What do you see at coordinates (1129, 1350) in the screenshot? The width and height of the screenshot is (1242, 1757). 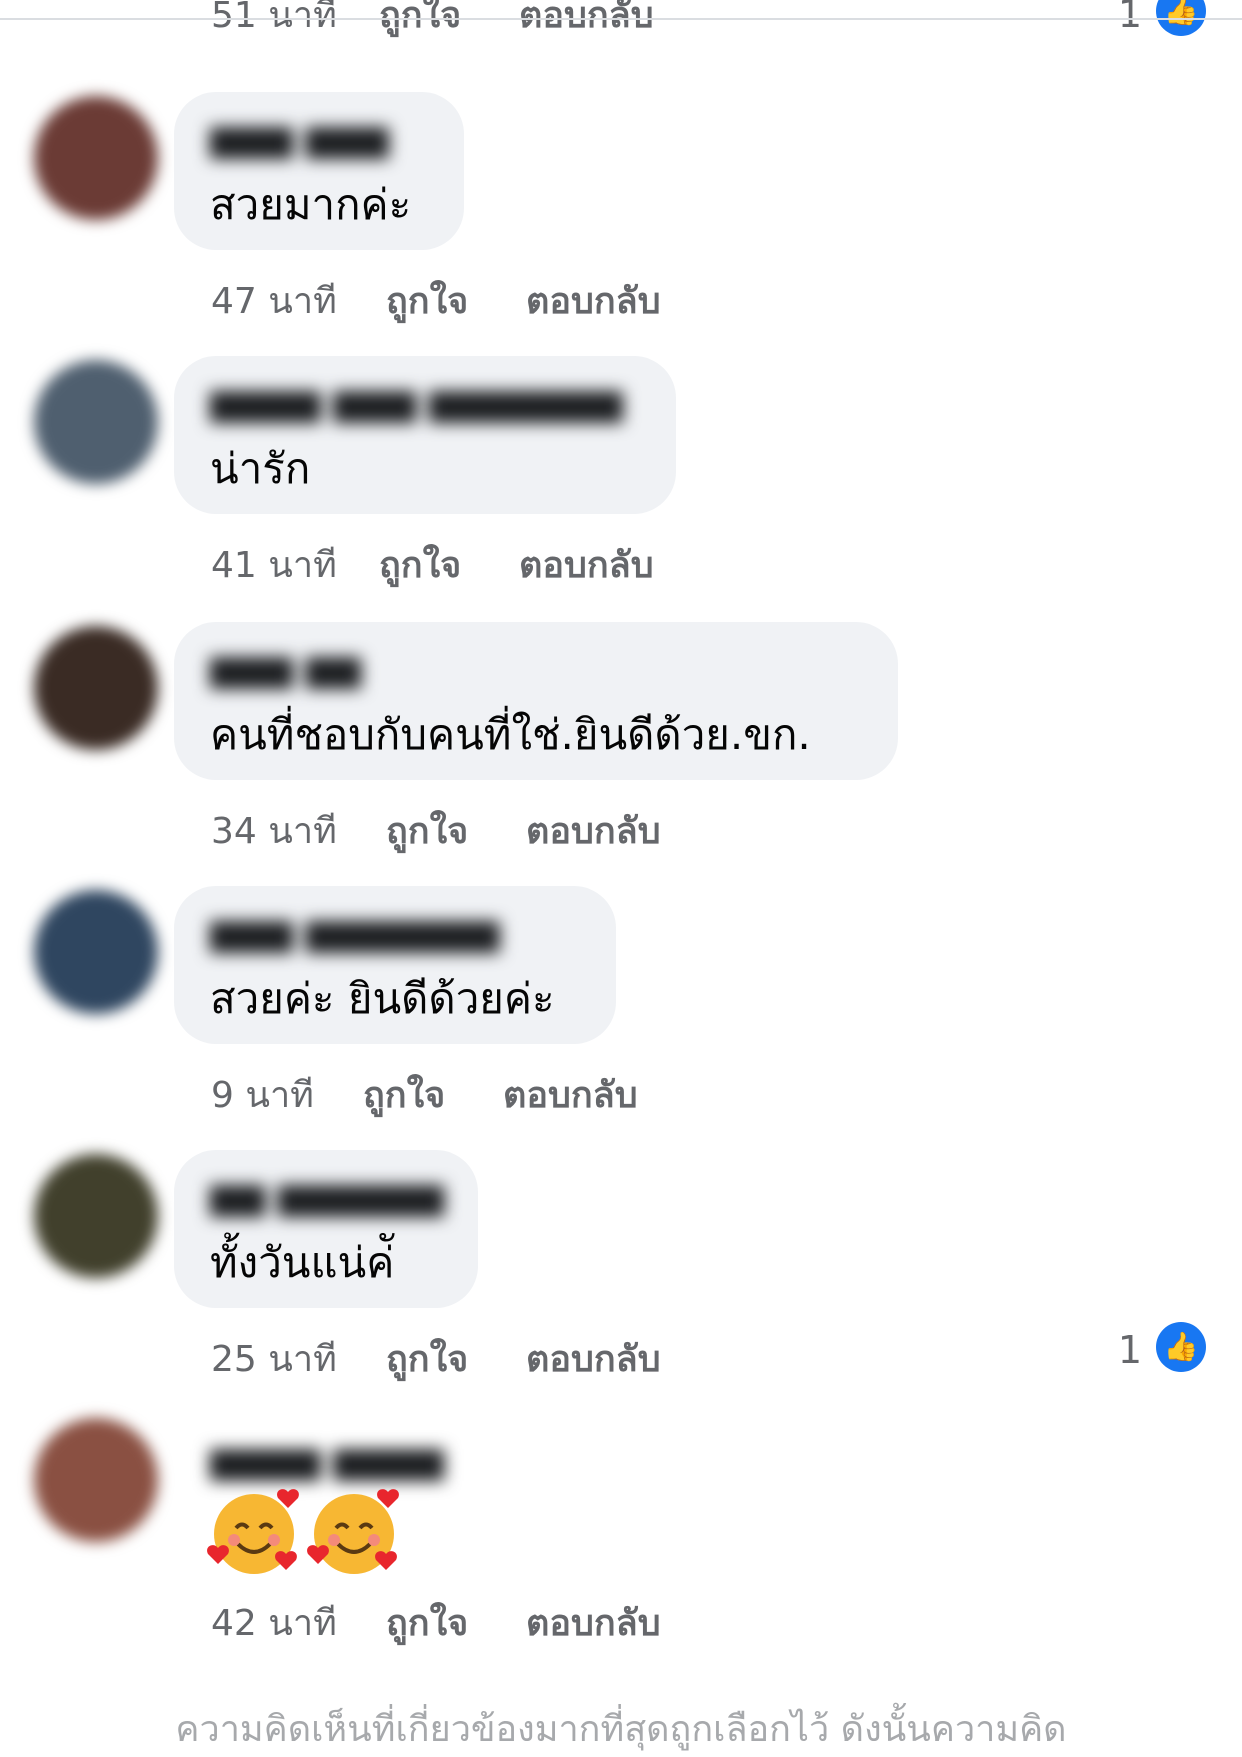 I see `reaction-count: 1` at bounding box center [1129, 1350].